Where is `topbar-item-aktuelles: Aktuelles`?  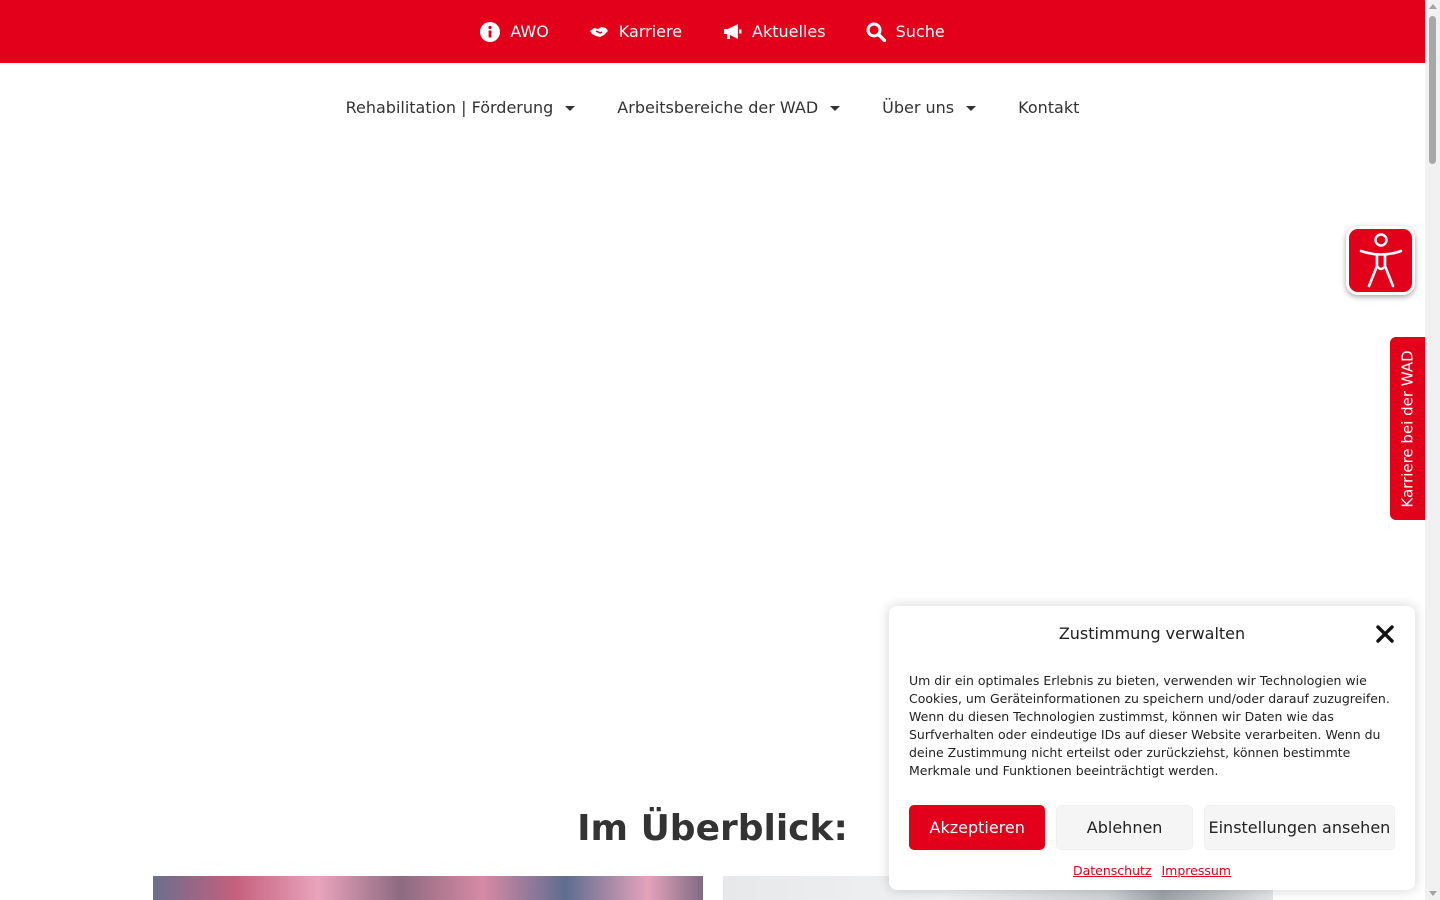
topbar-item-aktuelles: Aktuelles is located at coordinates (774, 32).